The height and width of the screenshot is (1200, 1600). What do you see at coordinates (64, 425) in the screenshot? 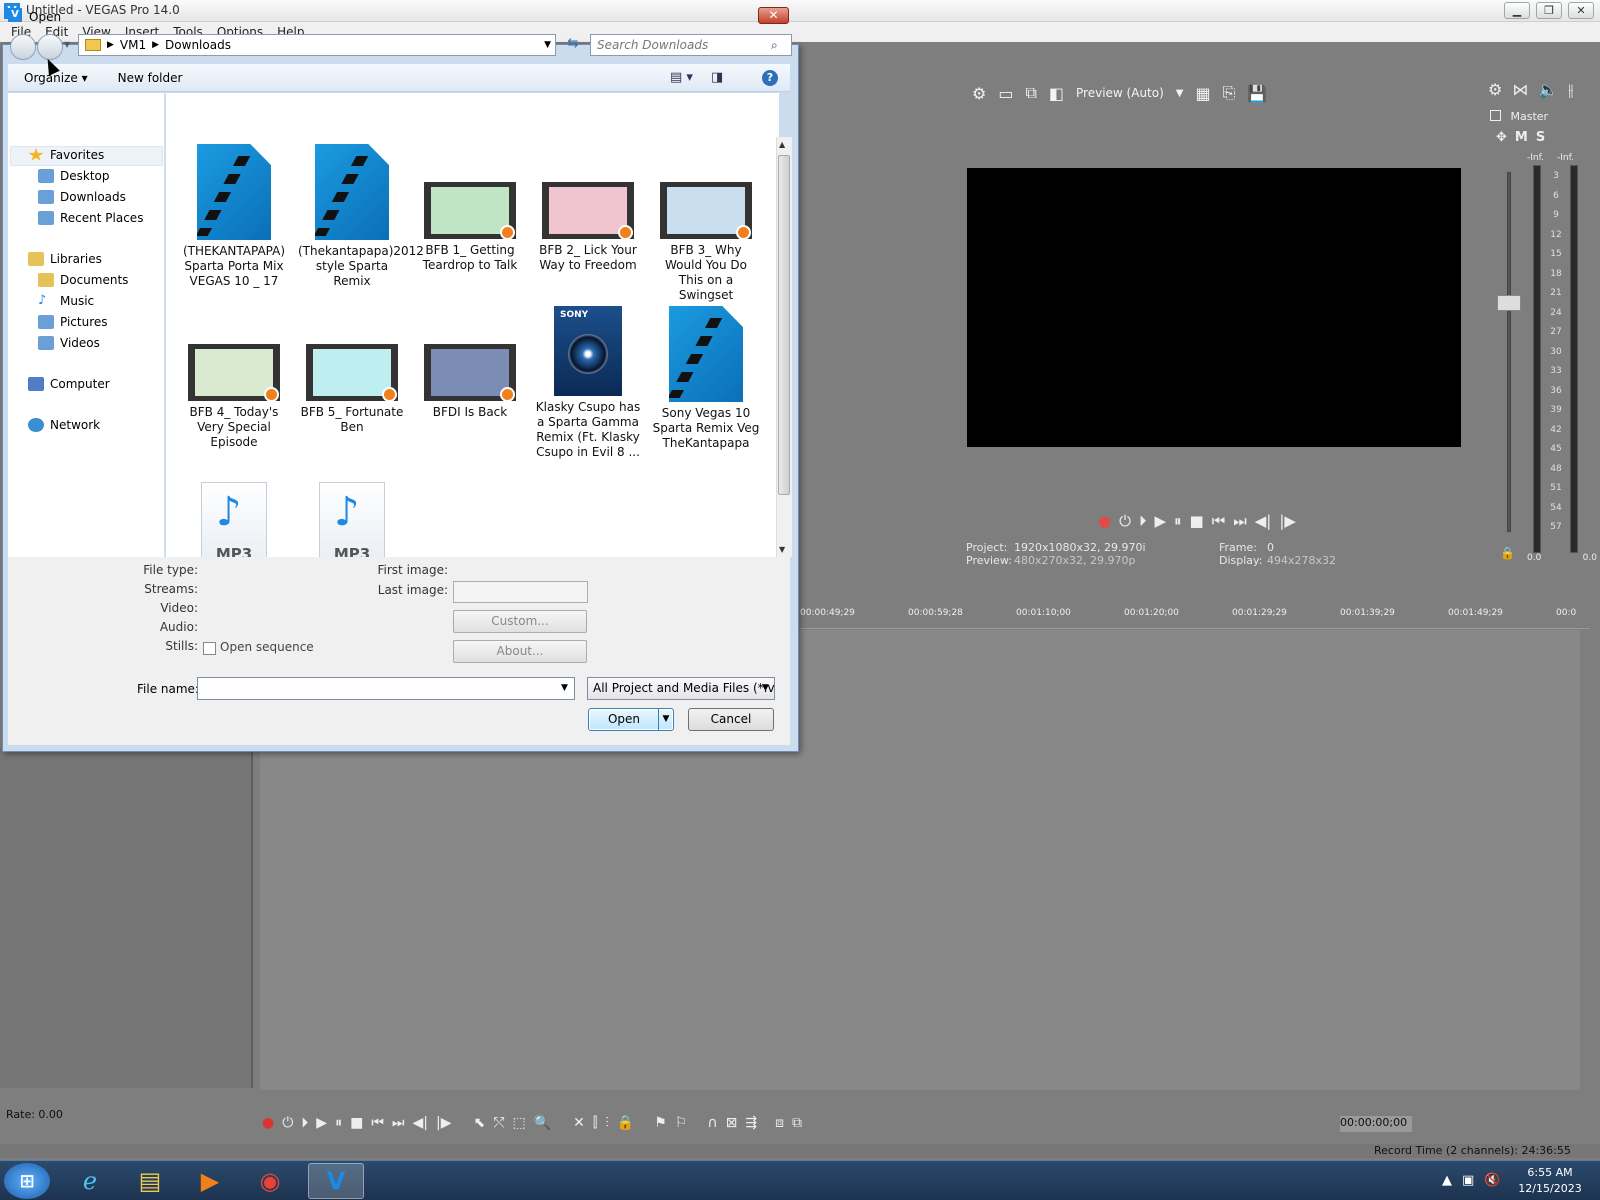
I see `nav-network: Network` at bounding box center [64, 425].